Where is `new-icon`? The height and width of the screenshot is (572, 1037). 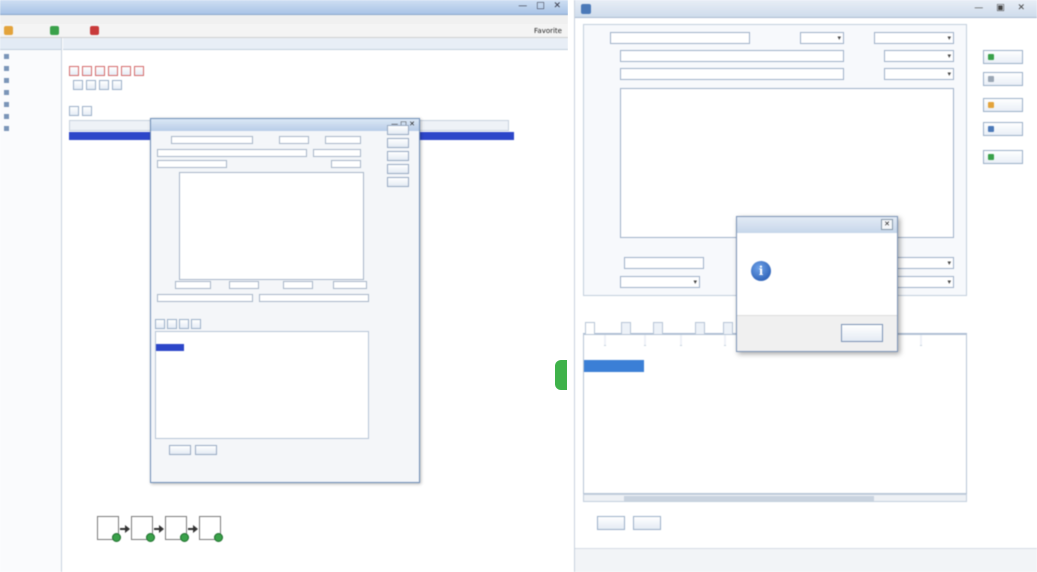
new-icon is located at coordinates (54, 30).